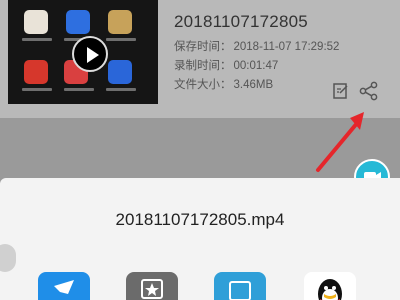 The height and width of the screenshot is (300, 400). I want to click on share-app-screen, so click(240, 286).